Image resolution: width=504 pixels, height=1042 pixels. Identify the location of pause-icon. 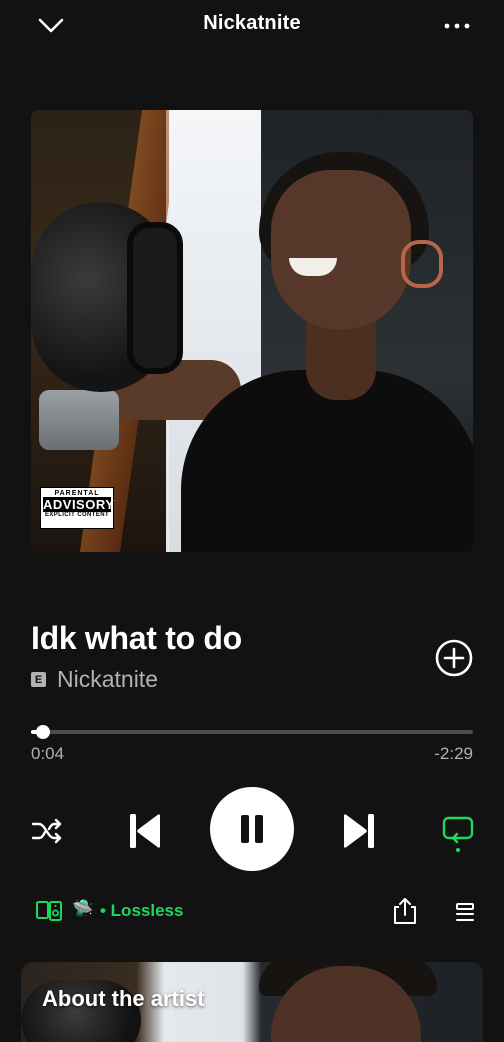
(252, 829).